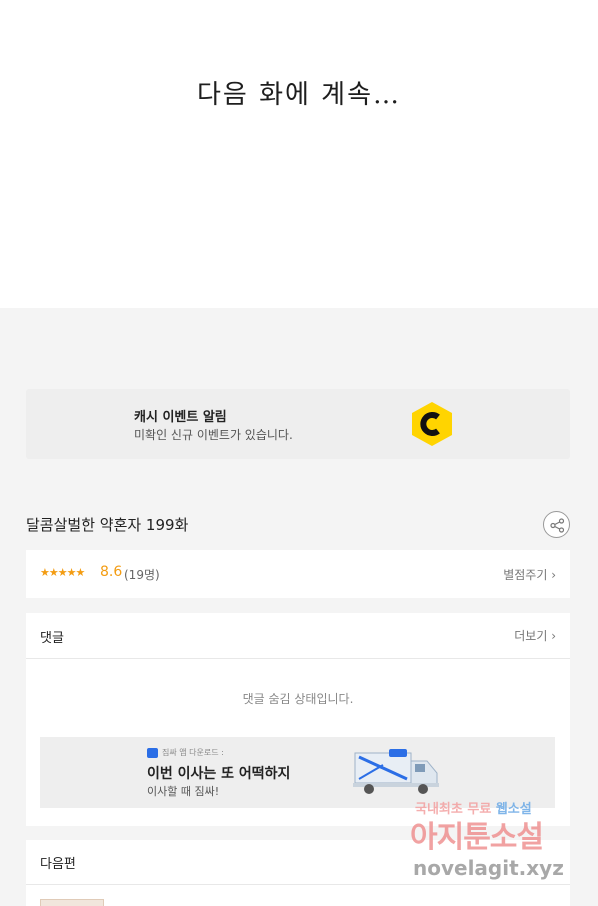 The image size is (598, 906). I want to click on banner-title: 캐시 이벤트 알림, so click(180, 417).